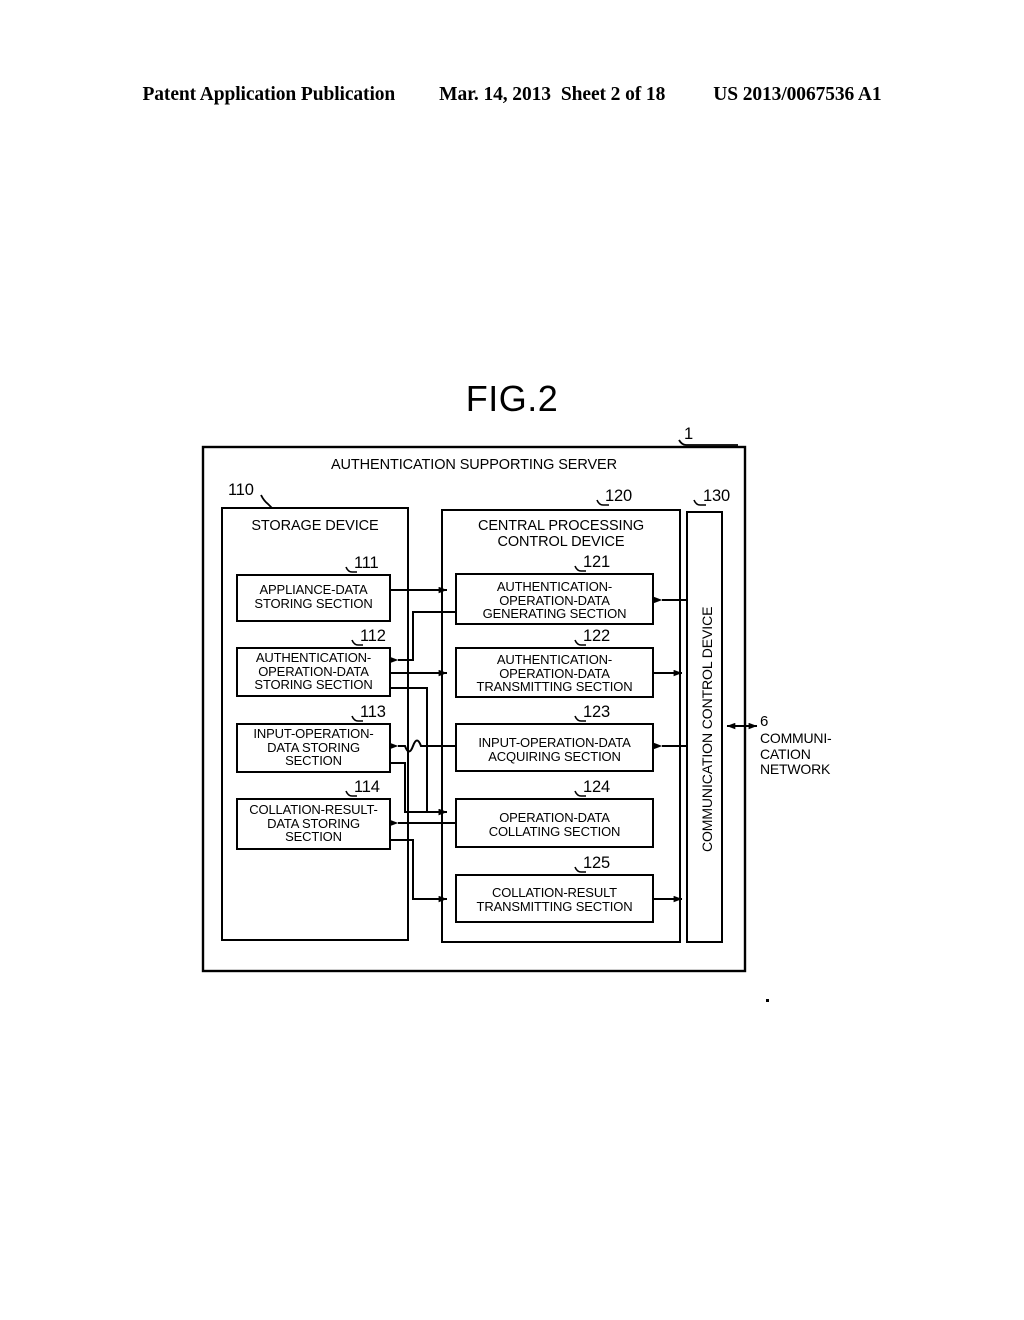  What do you see at coordinates (764, 721) in the screenshot?
I see `ref-6: 6` at bounding box center [764, 721].